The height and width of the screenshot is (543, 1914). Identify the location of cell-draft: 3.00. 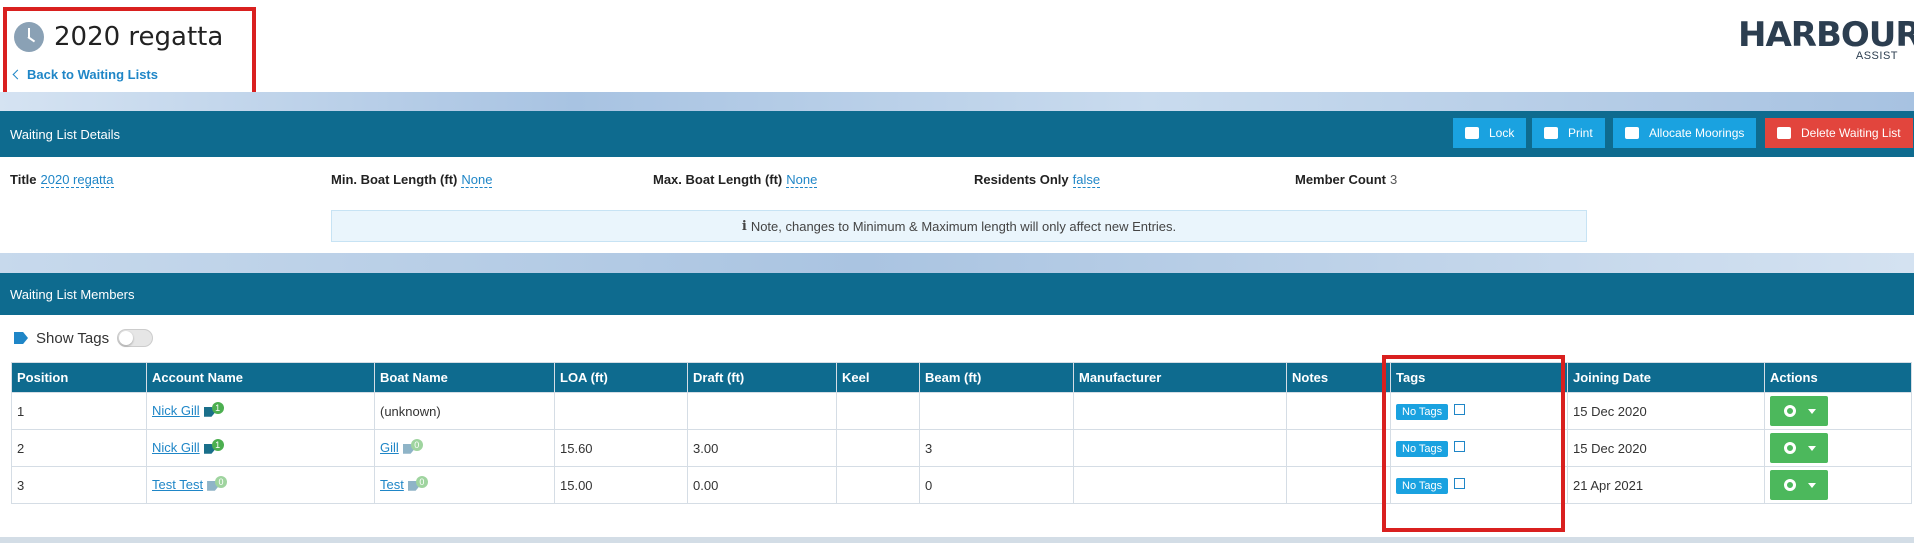
(762, 448).